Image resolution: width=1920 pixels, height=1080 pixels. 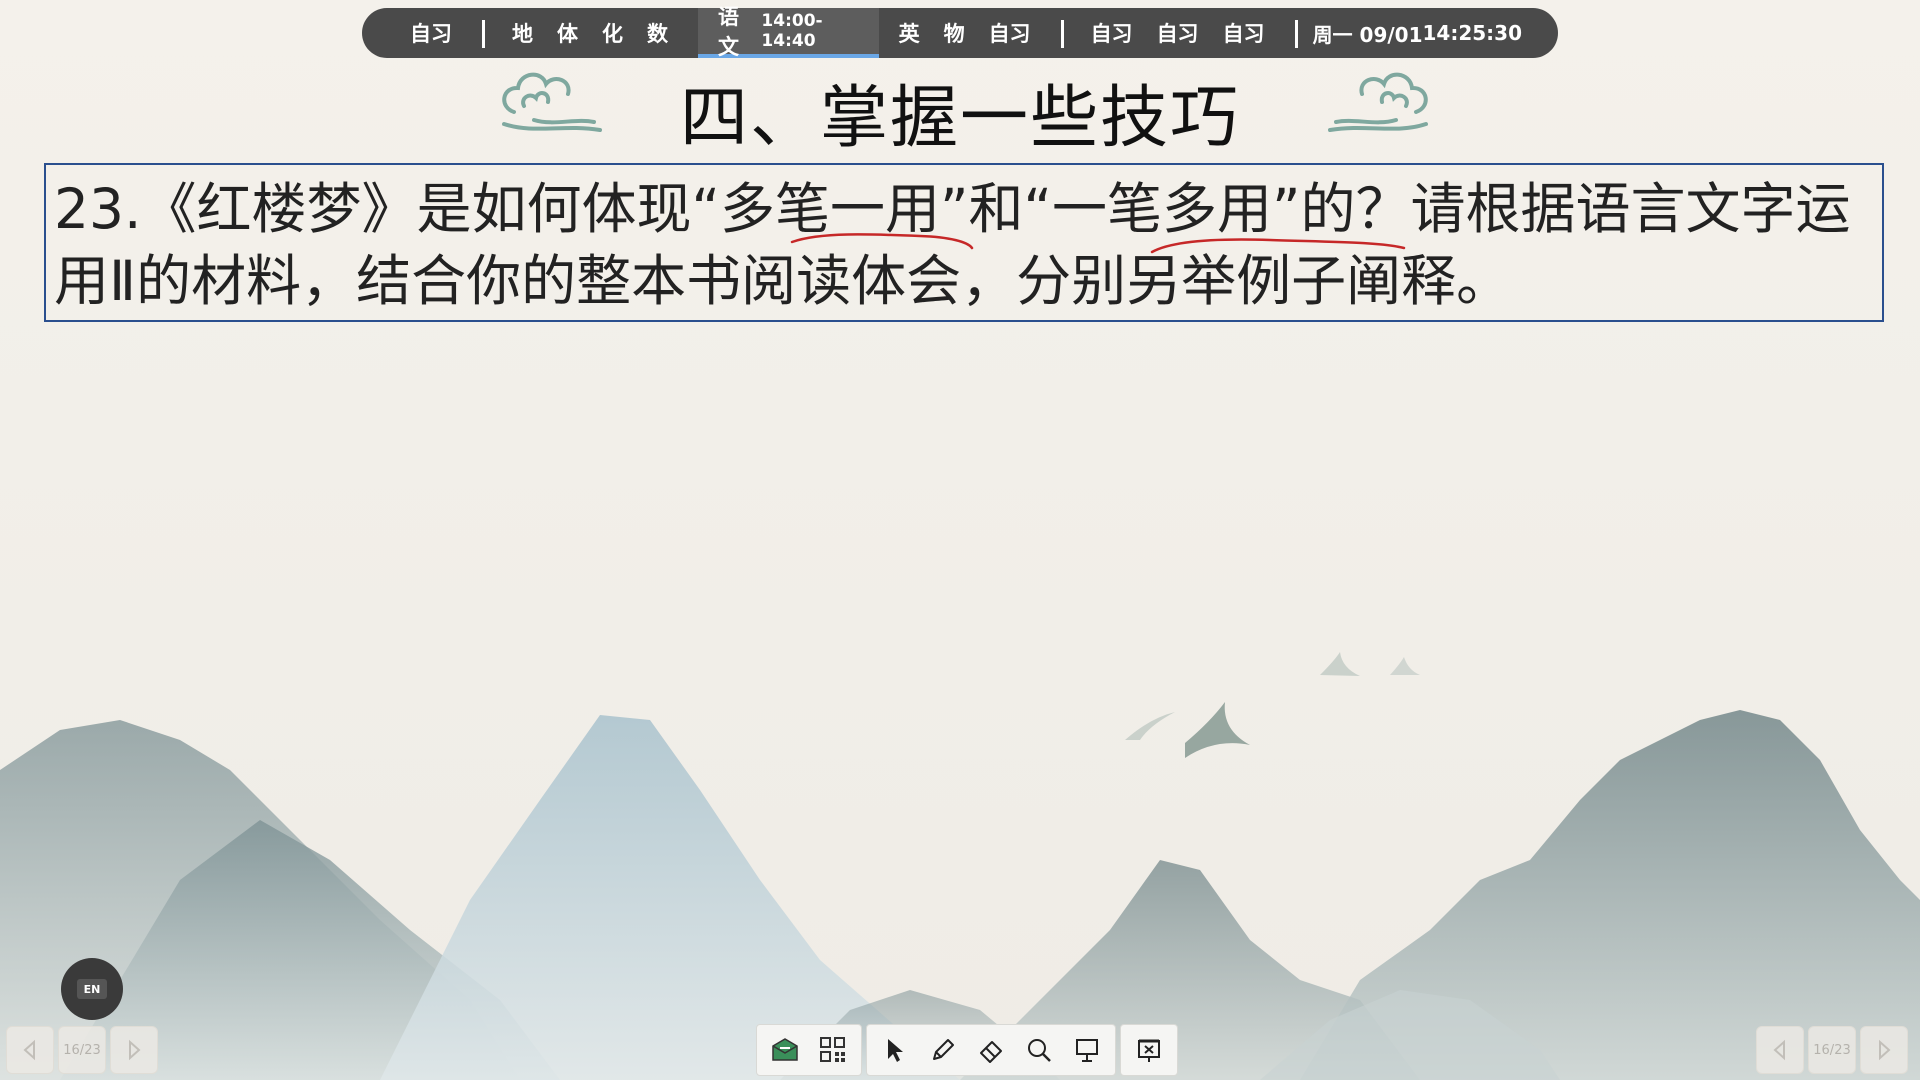 I want to click on apps-grid-icon, so click(x=832, y=1049).